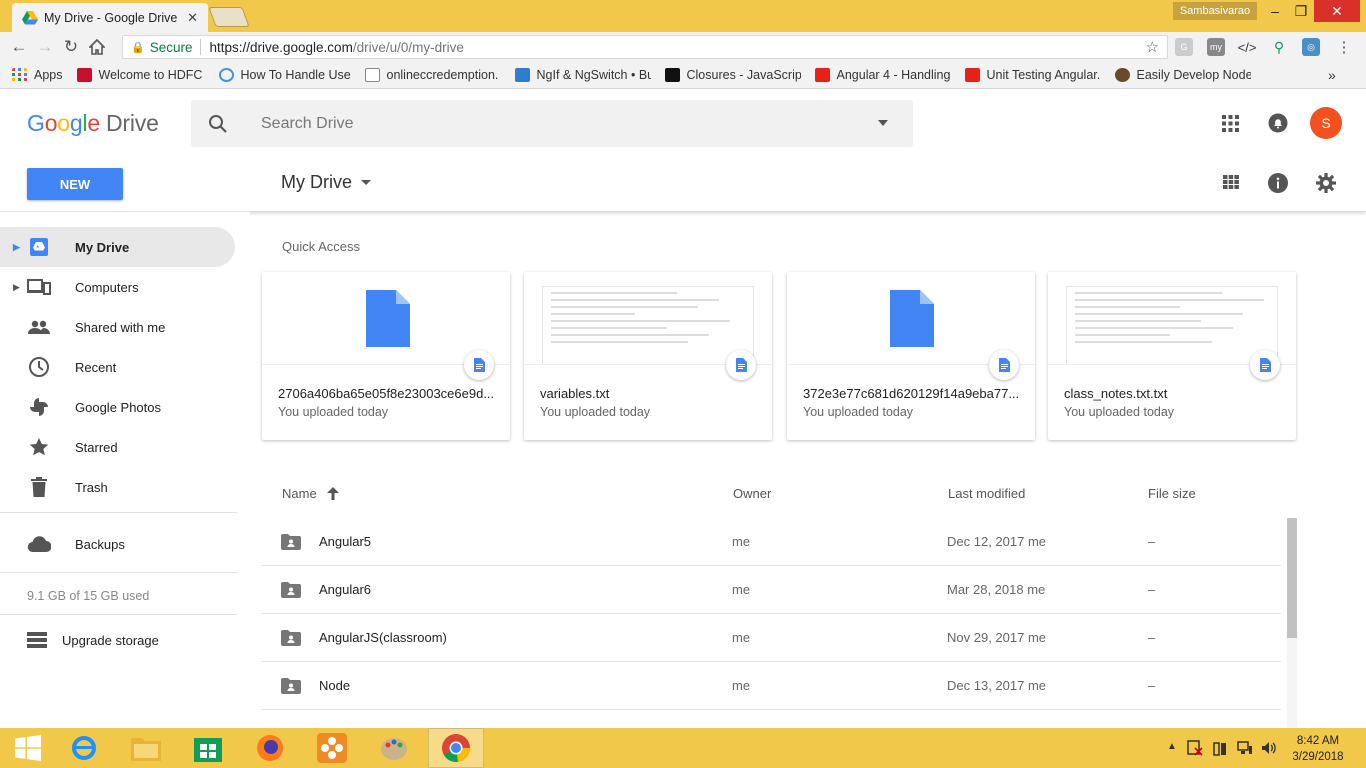 The width and height of the screenshot is (1366, 768). What do you see at coordinates (1332, 75) in the screenshot?
I see `bookmarks-overflow-icon: »` at bounding box center [1332, 75].